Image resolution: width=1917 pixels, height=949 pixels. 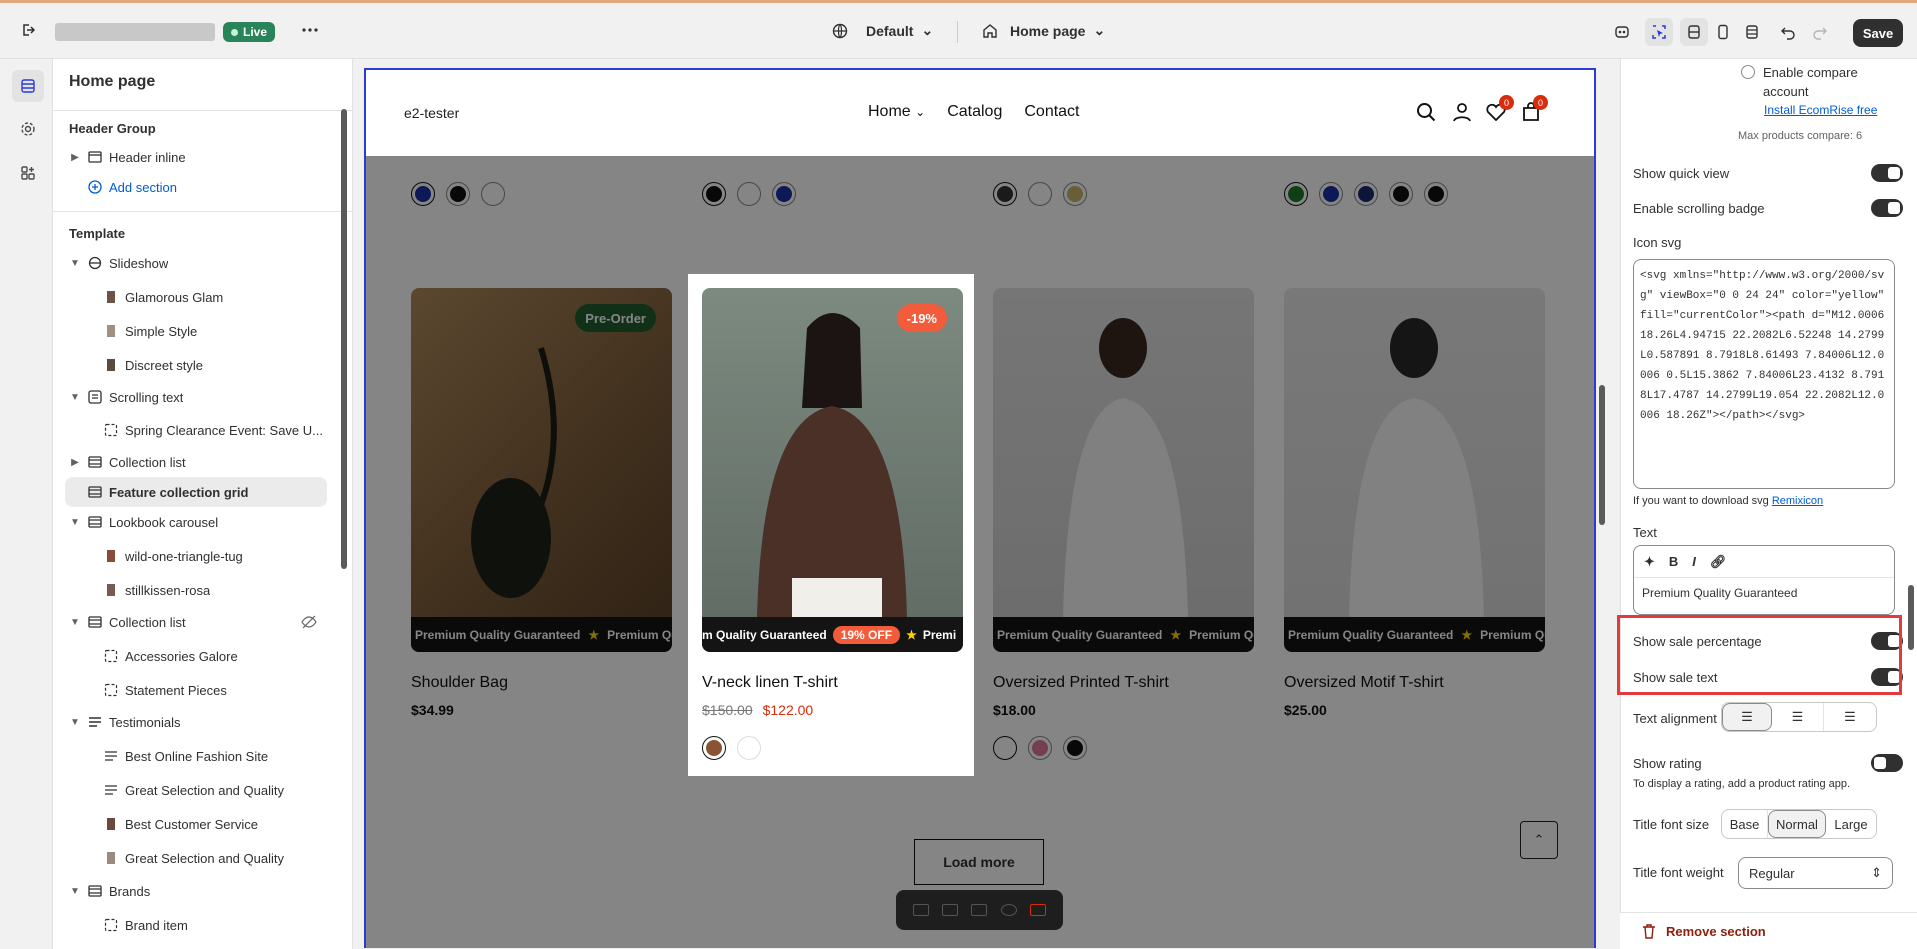 What do you see at coordinates (174, 297) in the screenshot?
I see `tree-label: Glamorous Glam` at bounding box center [174, 297].